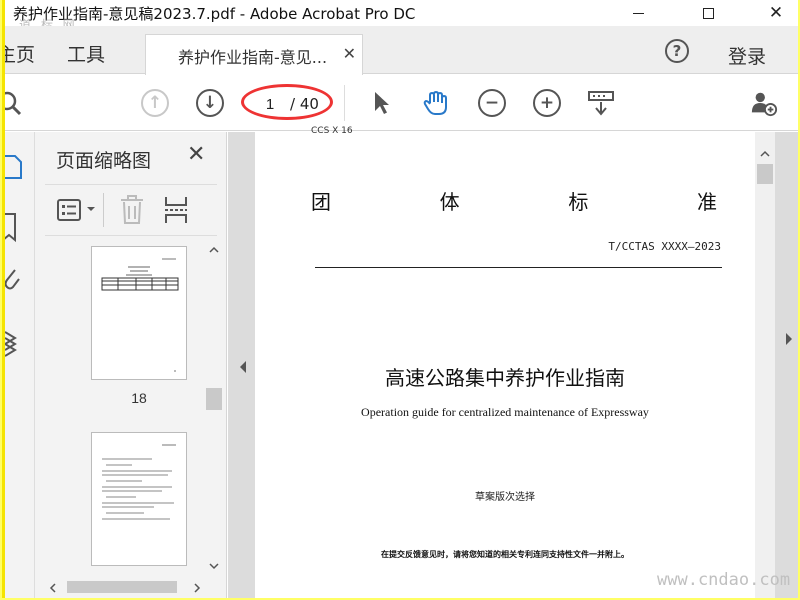 The width and height of the screenshot is (800, 600). What do you see at coordinates (401, 103) in the screenshot?
I see `toolbar: ↑ ↓ / 40 − +` at bounding box center [401, 103].